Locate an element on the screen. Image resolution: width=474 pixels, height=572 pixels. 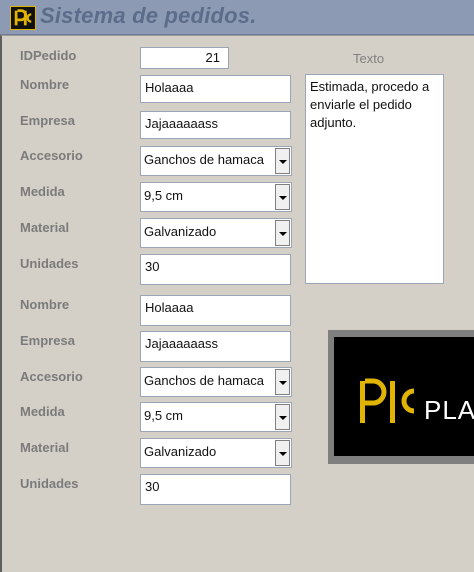
empresa-label: Empresa is located at coordinates (47, 120).